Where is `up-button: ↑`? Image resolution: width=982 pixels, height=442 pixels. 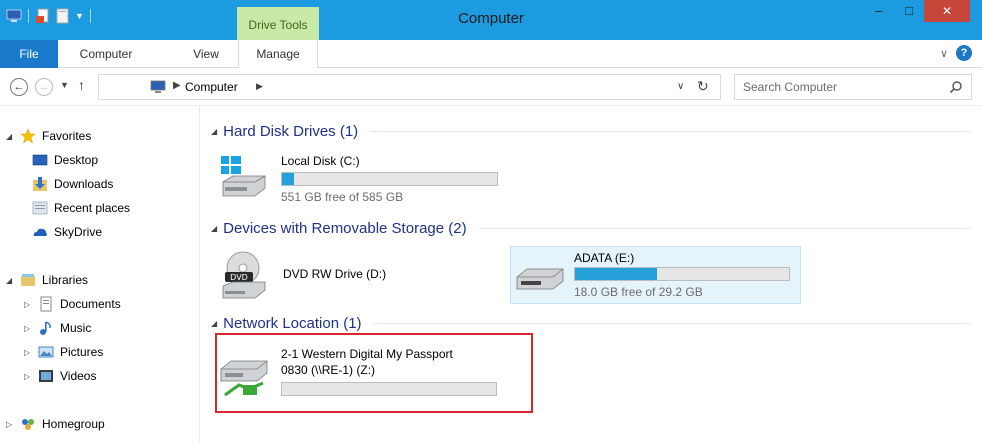
up-button: ↑ is located at coordinates (81, 85).